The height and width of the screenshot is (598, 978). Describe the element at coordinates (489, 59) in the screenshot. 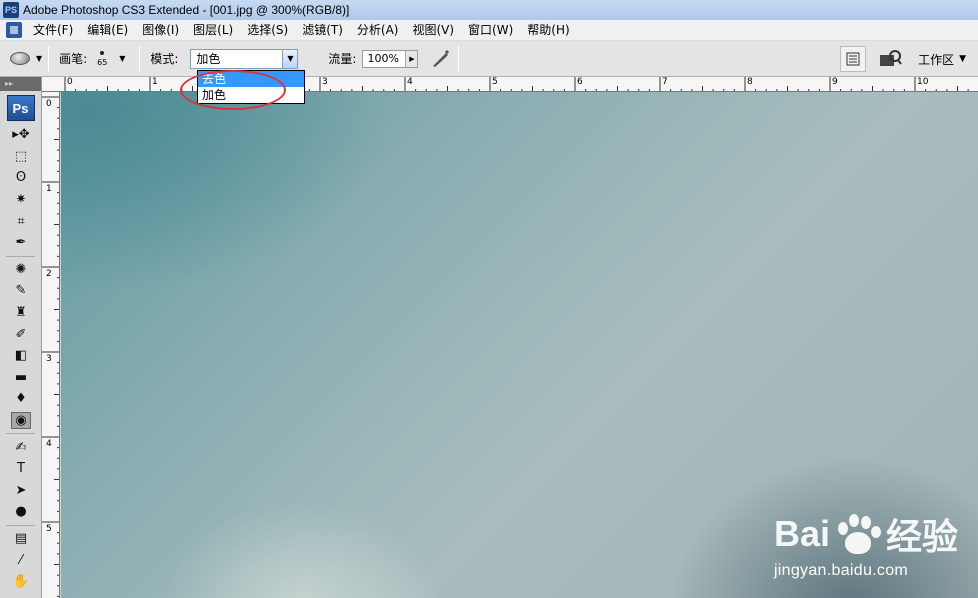

I see `options-bar: ▼ 画笔: 65 ▼ 模式: 加色 ▼ 流量: 100% ▶ 工作区 ▼` at that location.